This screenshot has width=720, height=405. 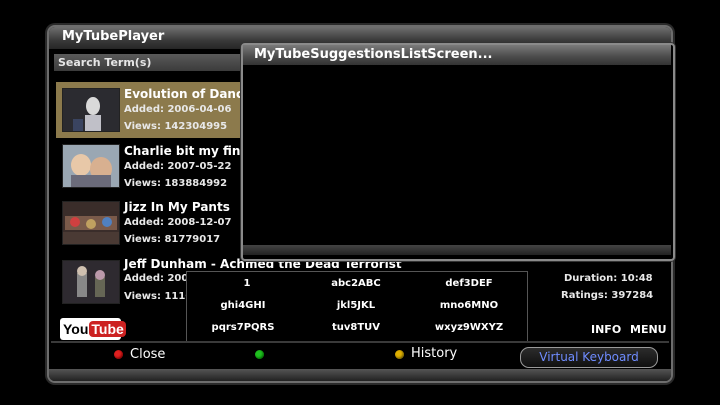 I want to click on key-mno6: mno6MNO, so click(x=469, y=305).